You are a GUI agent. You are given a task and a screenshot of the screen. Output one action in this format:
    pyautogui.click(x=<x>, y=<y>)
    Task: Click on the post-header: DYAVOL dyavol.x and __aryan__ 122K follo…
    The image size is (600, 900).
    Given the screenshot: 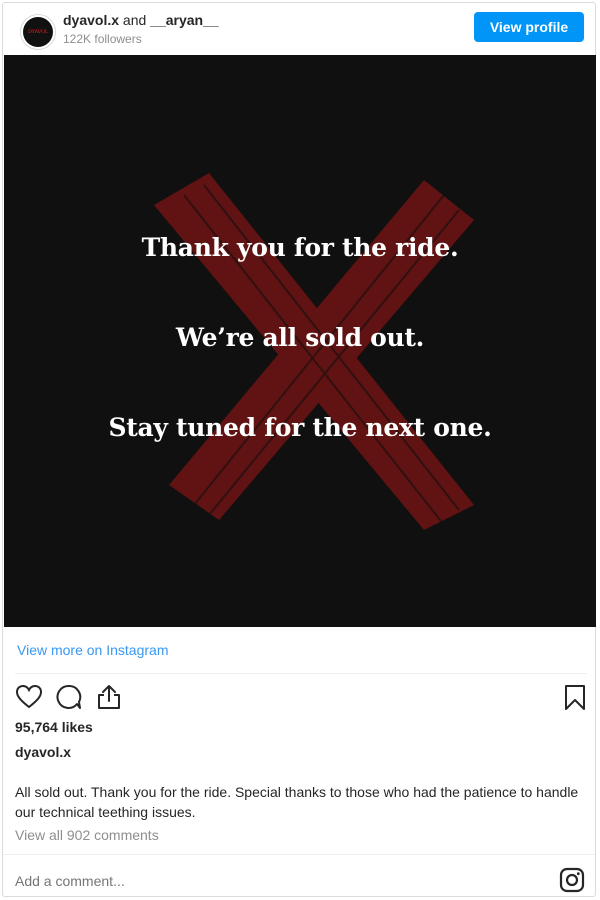 What is the action you would take?
    pyautogui.click(x=299, y=29)
    